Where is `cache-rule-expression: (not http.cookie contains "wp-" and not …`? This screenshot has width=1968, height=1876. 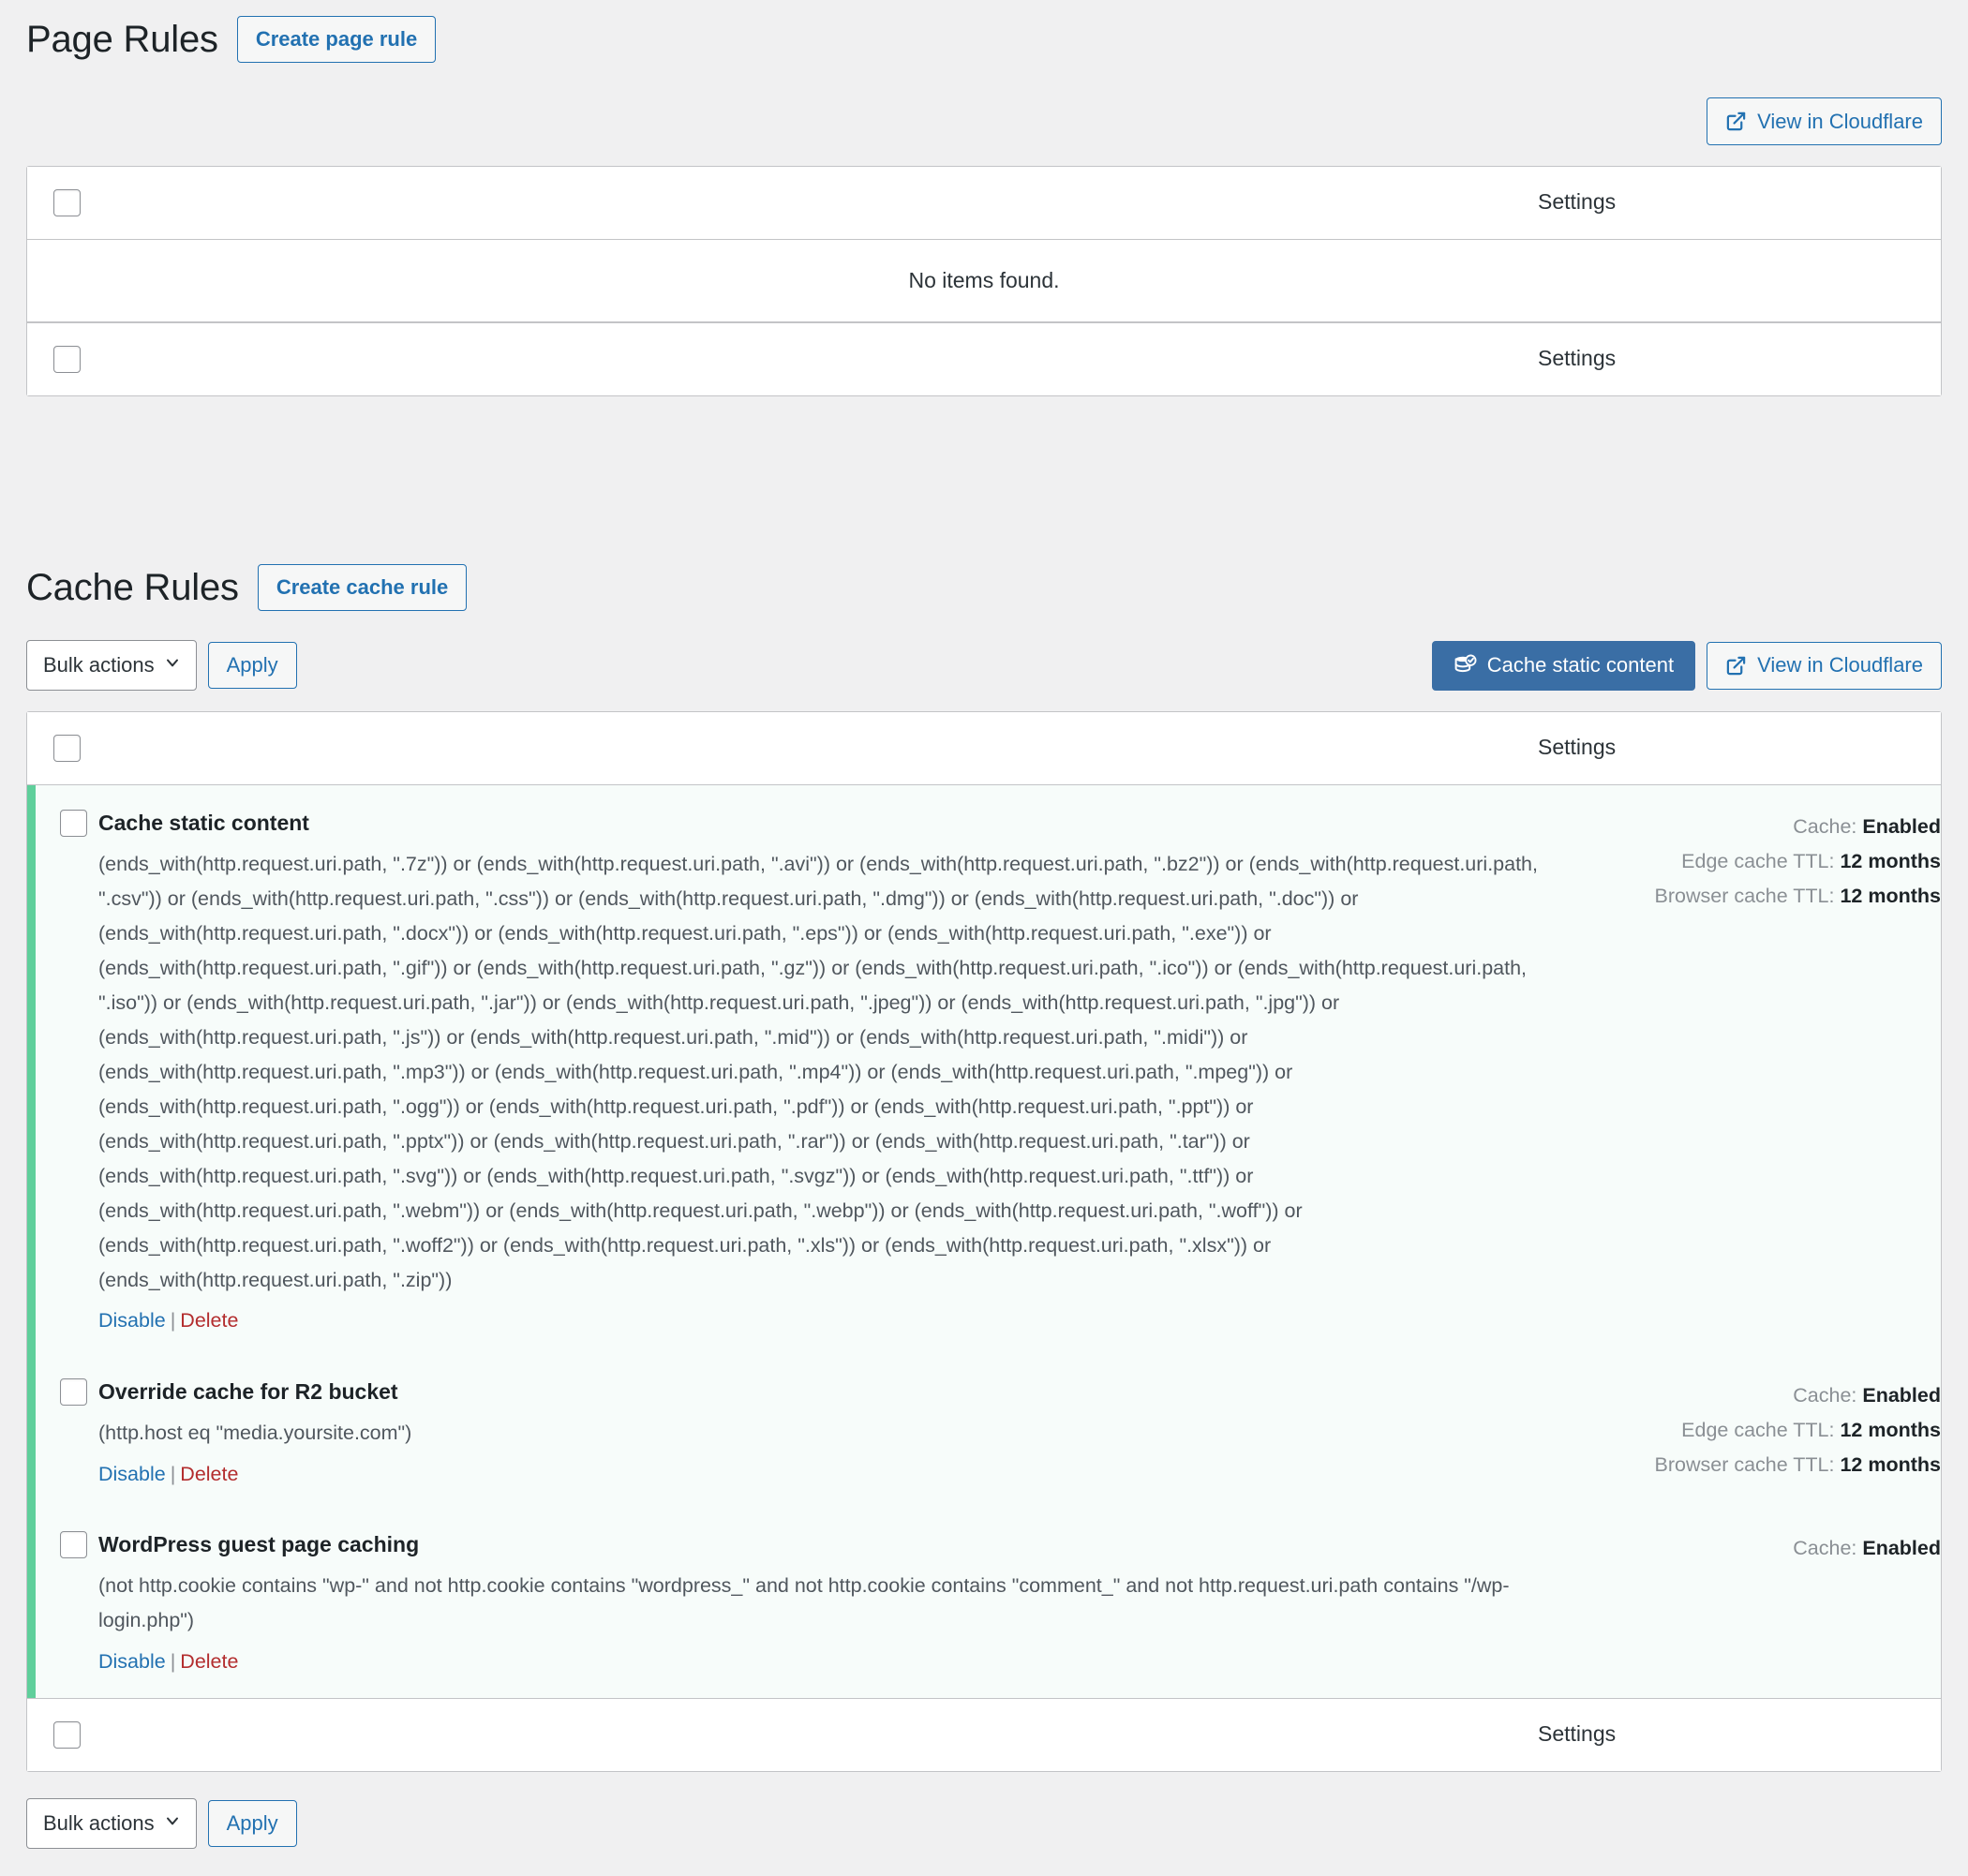
cache-rule-expression: (not http.cookie contains "wp-" and not … is located at coordinates (804, 1603).